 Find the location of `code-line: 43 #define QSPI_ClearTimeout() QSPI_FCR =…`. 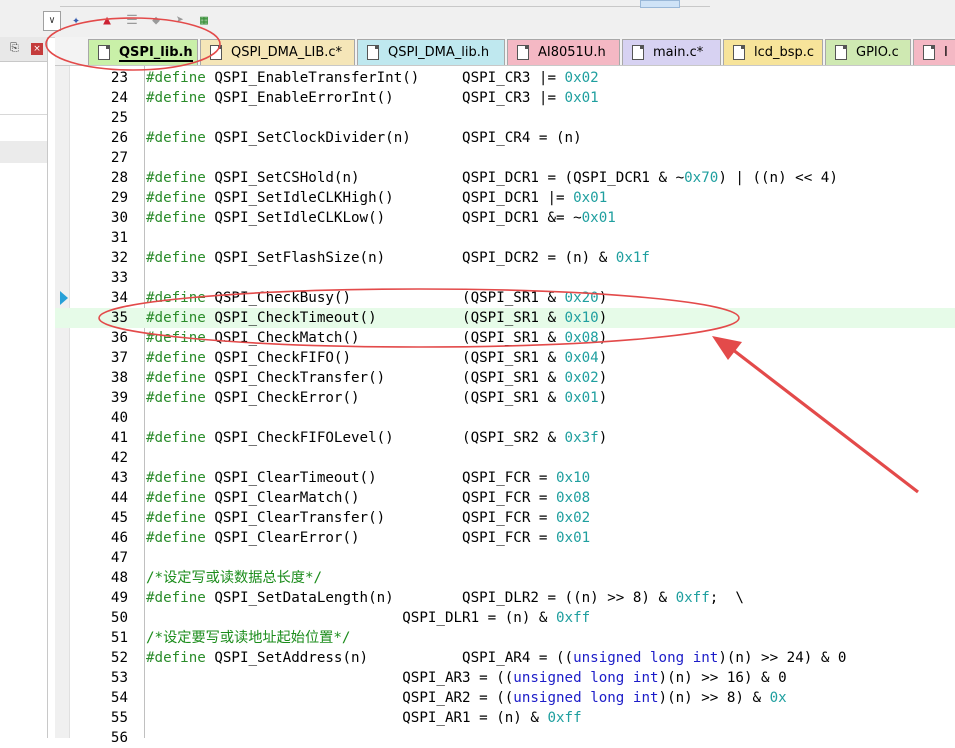

code-line: 43 #define QSPI_ClearTimeout() QSPI_FCR =… is located at coordinates (505, 478).